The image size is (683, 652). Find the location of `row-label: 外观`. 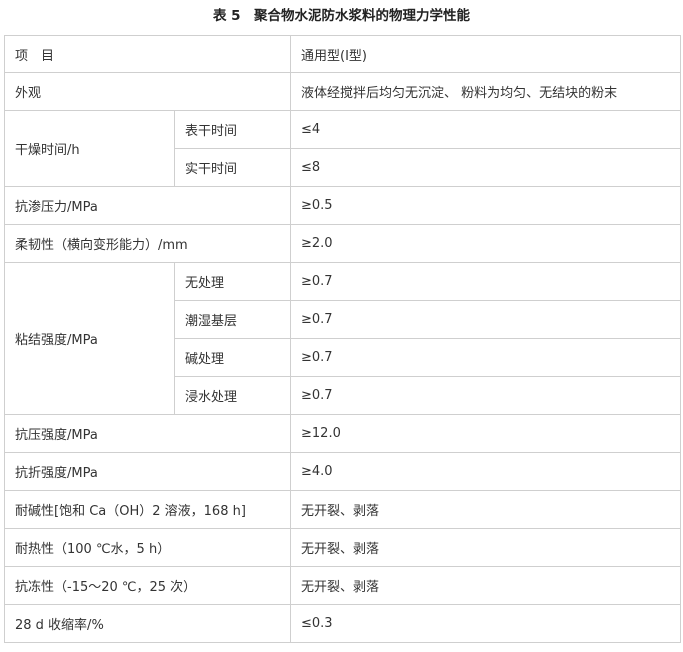

row-label: 外观 is located at coordinates (147, 91).